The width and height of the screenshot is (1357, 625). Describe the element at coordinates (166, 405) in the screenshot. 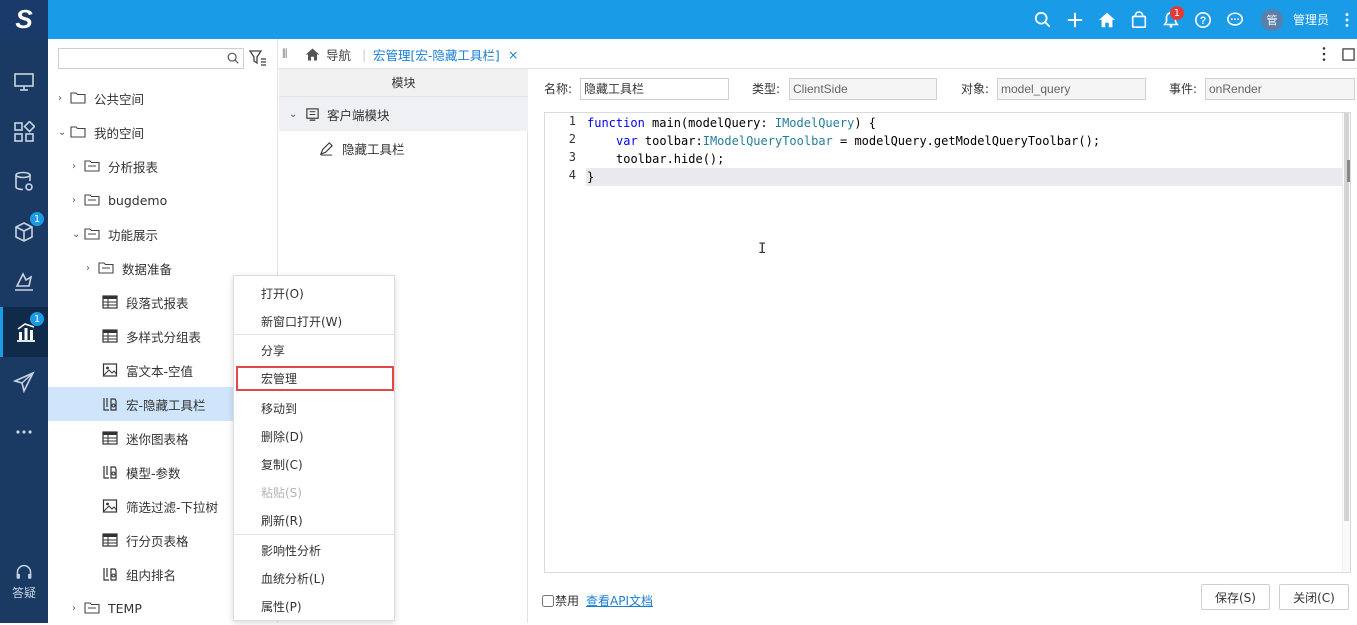

I see `tree-item-label: 宏-隐藏工具栏` at that location.